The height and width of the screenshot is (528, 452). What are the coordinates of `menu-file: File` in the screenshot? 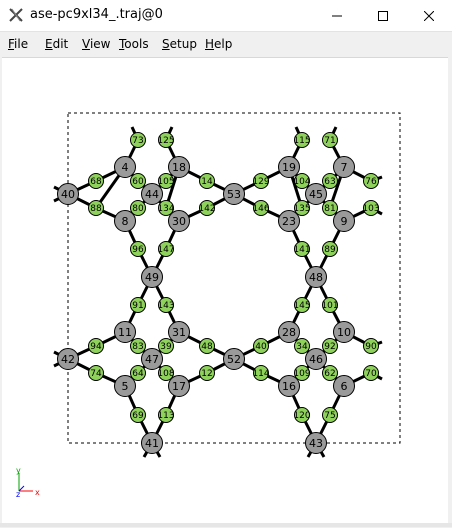 It's located at (18, 44).